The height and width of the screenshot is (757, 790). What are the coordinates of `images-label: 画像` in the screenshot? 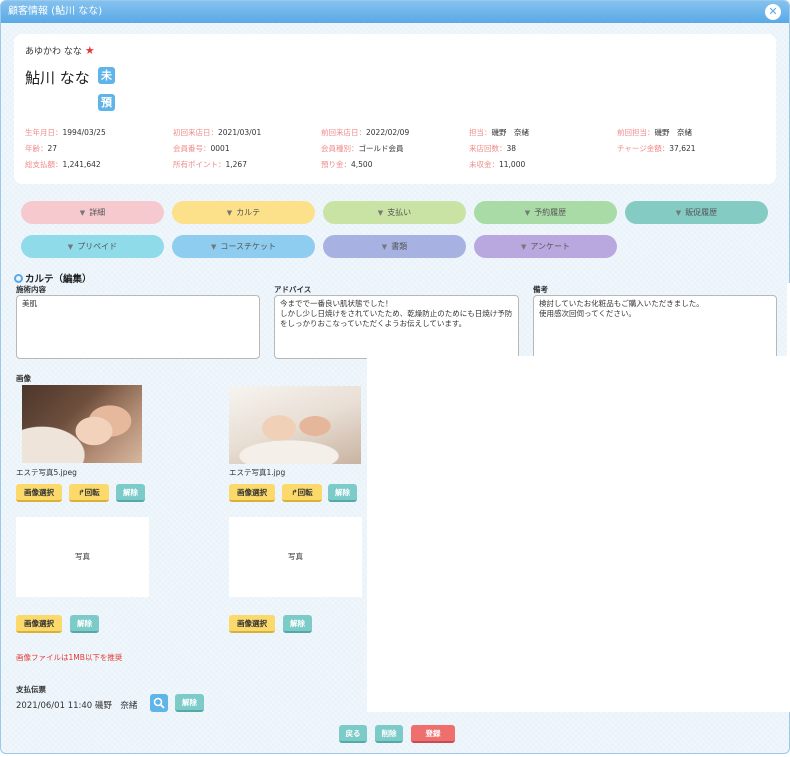 It's located at (23, 378).